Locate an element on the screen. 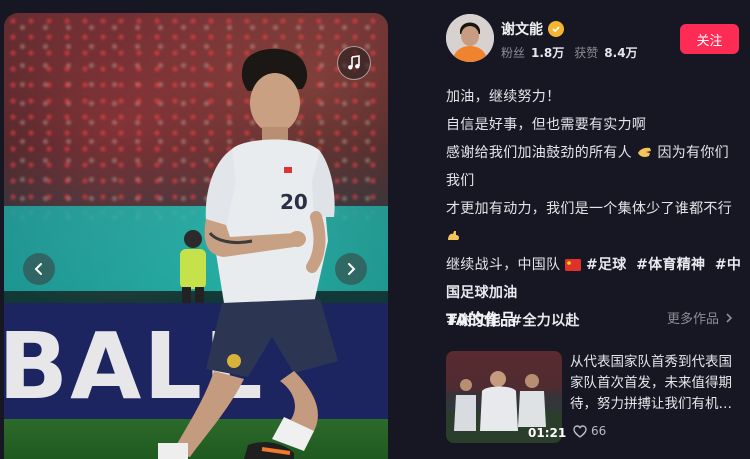 The image size is (750, 459). music-button is located at coordinates (354, 63).